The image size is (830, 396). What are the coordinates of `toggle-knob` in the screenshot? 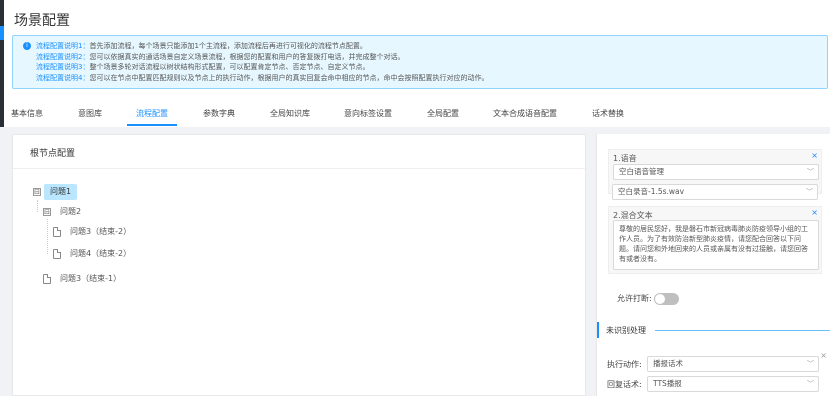 It's located at (660, 299).